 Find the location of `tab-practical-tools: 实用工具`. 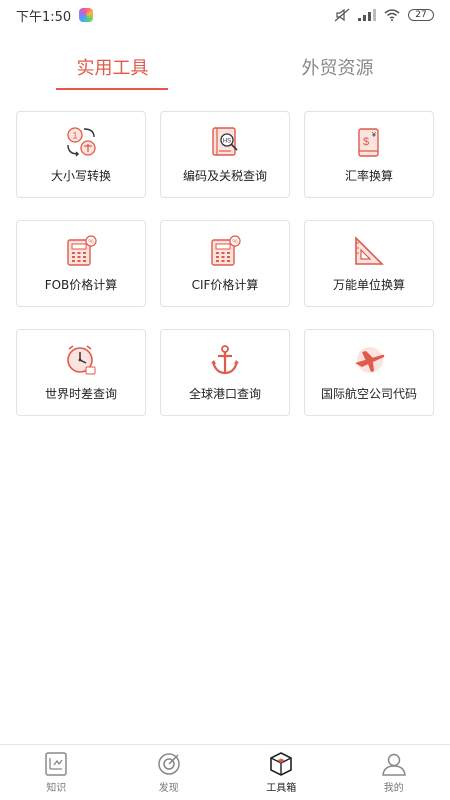

tab-practical-tools: 实用工具 is located at coordinates (112, 67).